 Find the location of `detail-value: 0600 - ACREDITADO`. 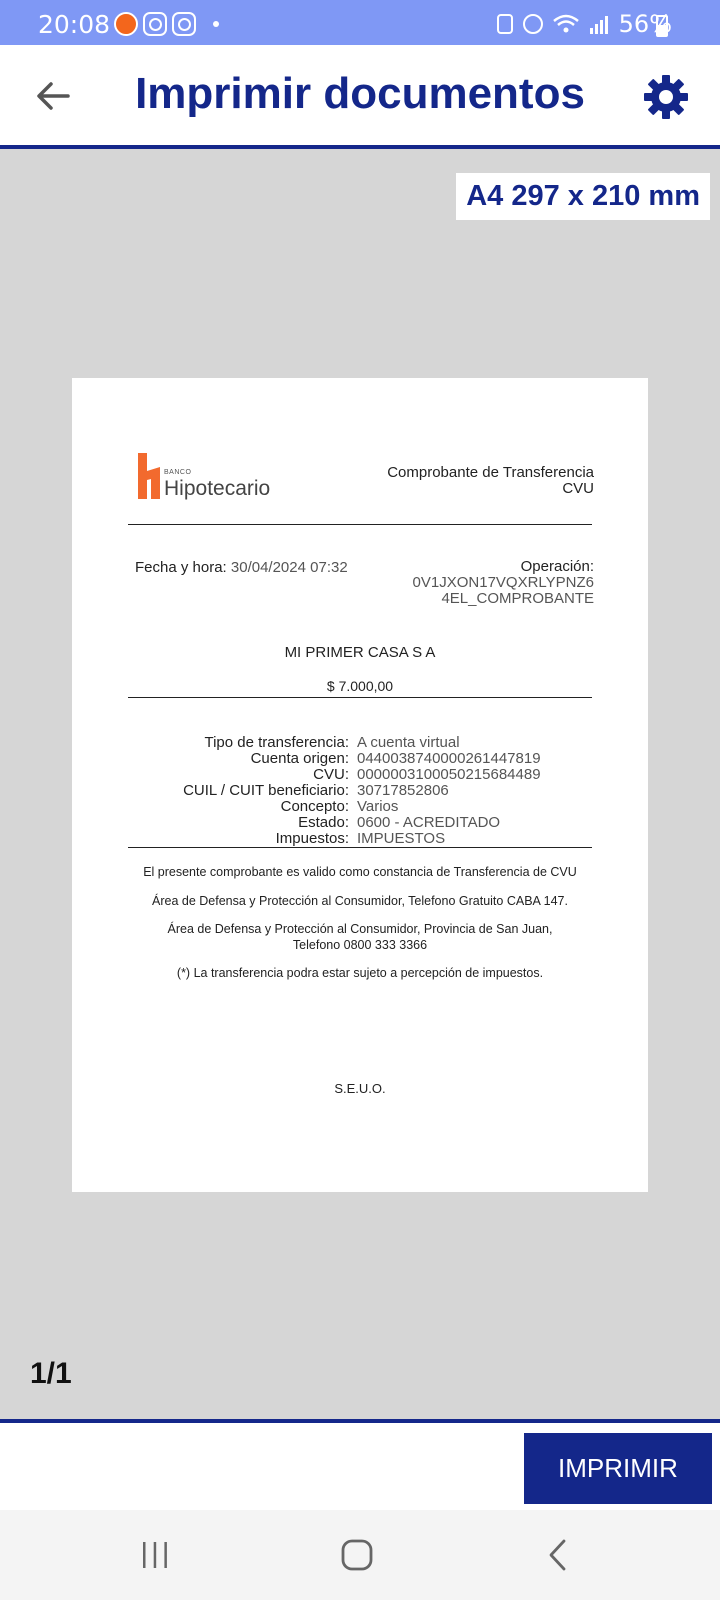

detail-value: 0600 - ACREDITADO is located at coordinates (429, 822).